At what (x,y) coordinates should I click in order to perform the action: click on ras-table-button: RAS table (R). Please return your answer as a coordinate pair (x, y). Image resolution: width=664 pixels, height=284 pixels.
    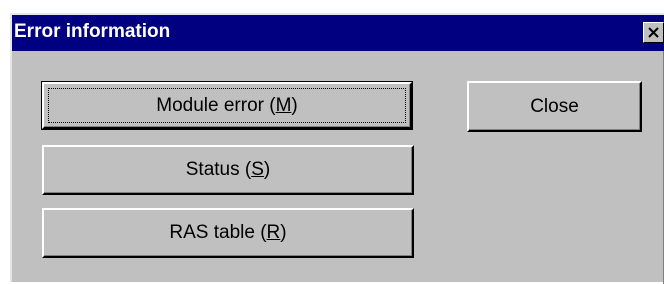
    Looking at the image, I should click on (228, 233).